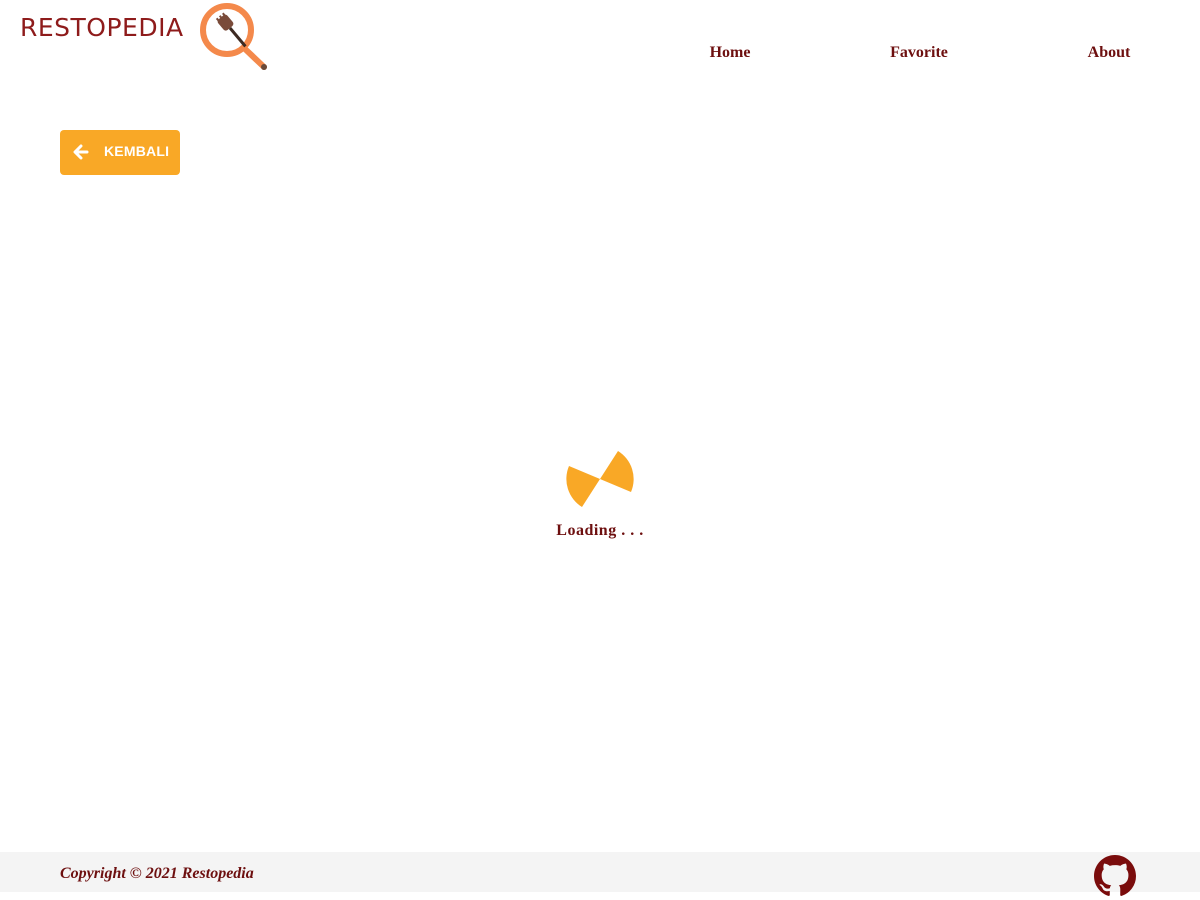 Image resolution: width=1200 pixels, height=900 pixels. I want to click on arrow-left-icon, so click(81, 152).